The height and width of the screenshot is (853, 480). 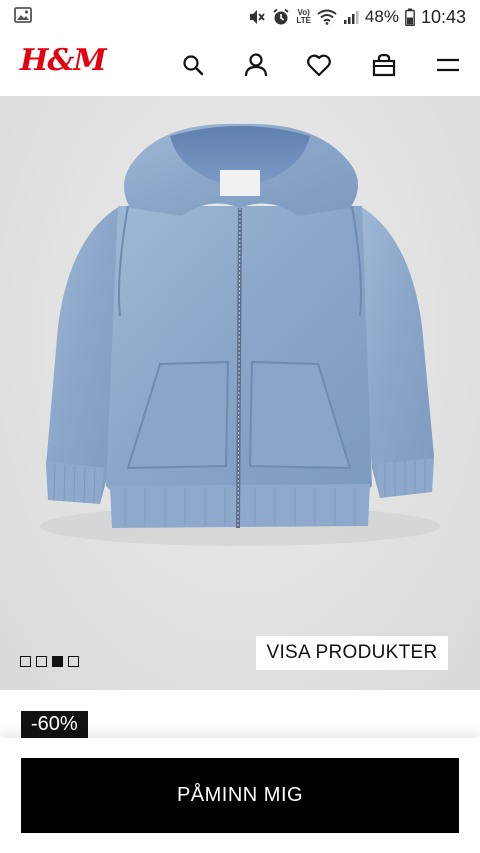 What do you see at coordinates (240, 17) in the screenshot?
I see `status-bar: Vo) LTE 48% 10:43` at bounding box center [240, 17].